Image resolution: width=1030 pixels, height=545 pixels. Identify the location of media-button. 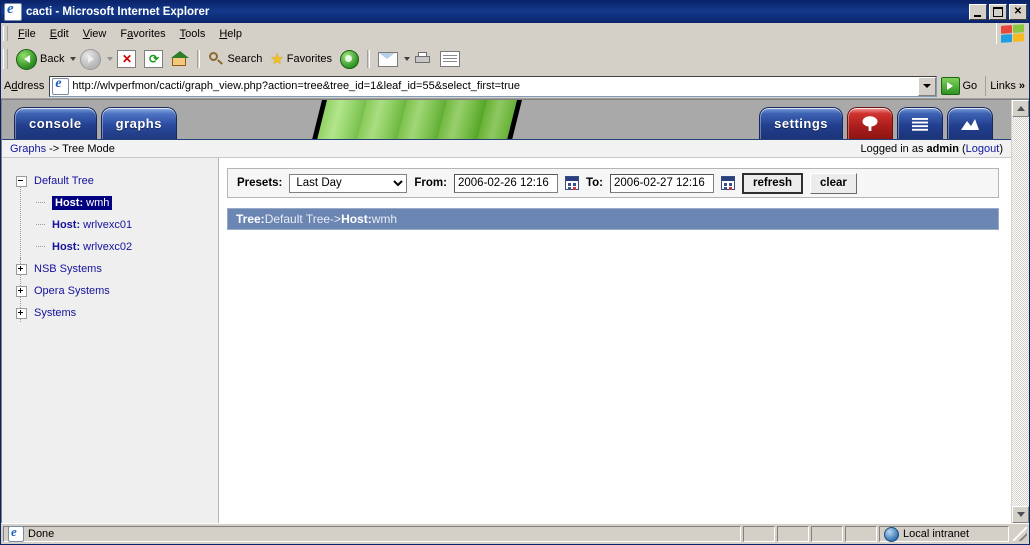
(349, 59).